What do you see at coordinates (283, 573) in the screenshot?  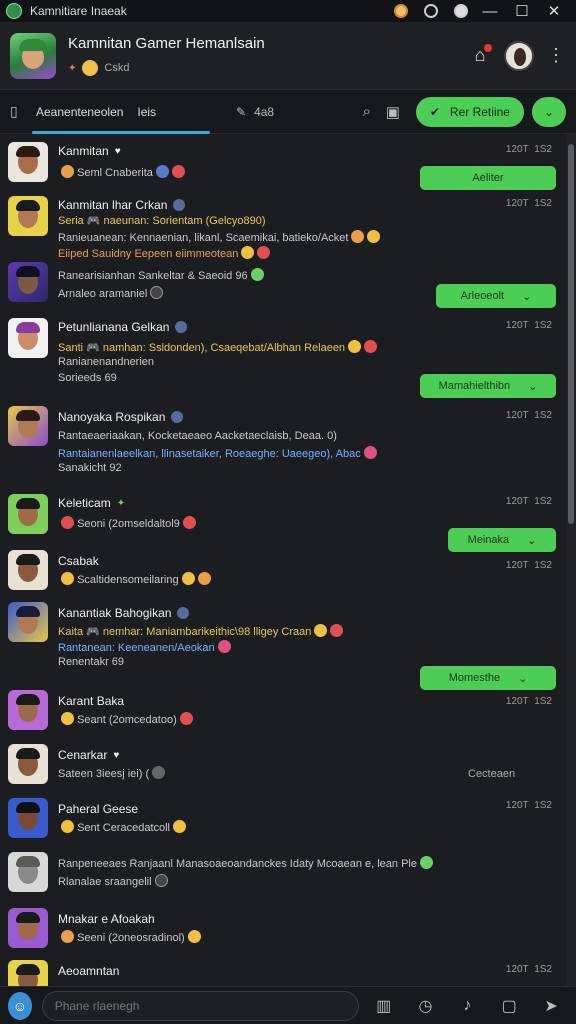 I see `list-item: Csabak Scaltidensomeilaring 120T 1S2` at bounding box center [283, 573].